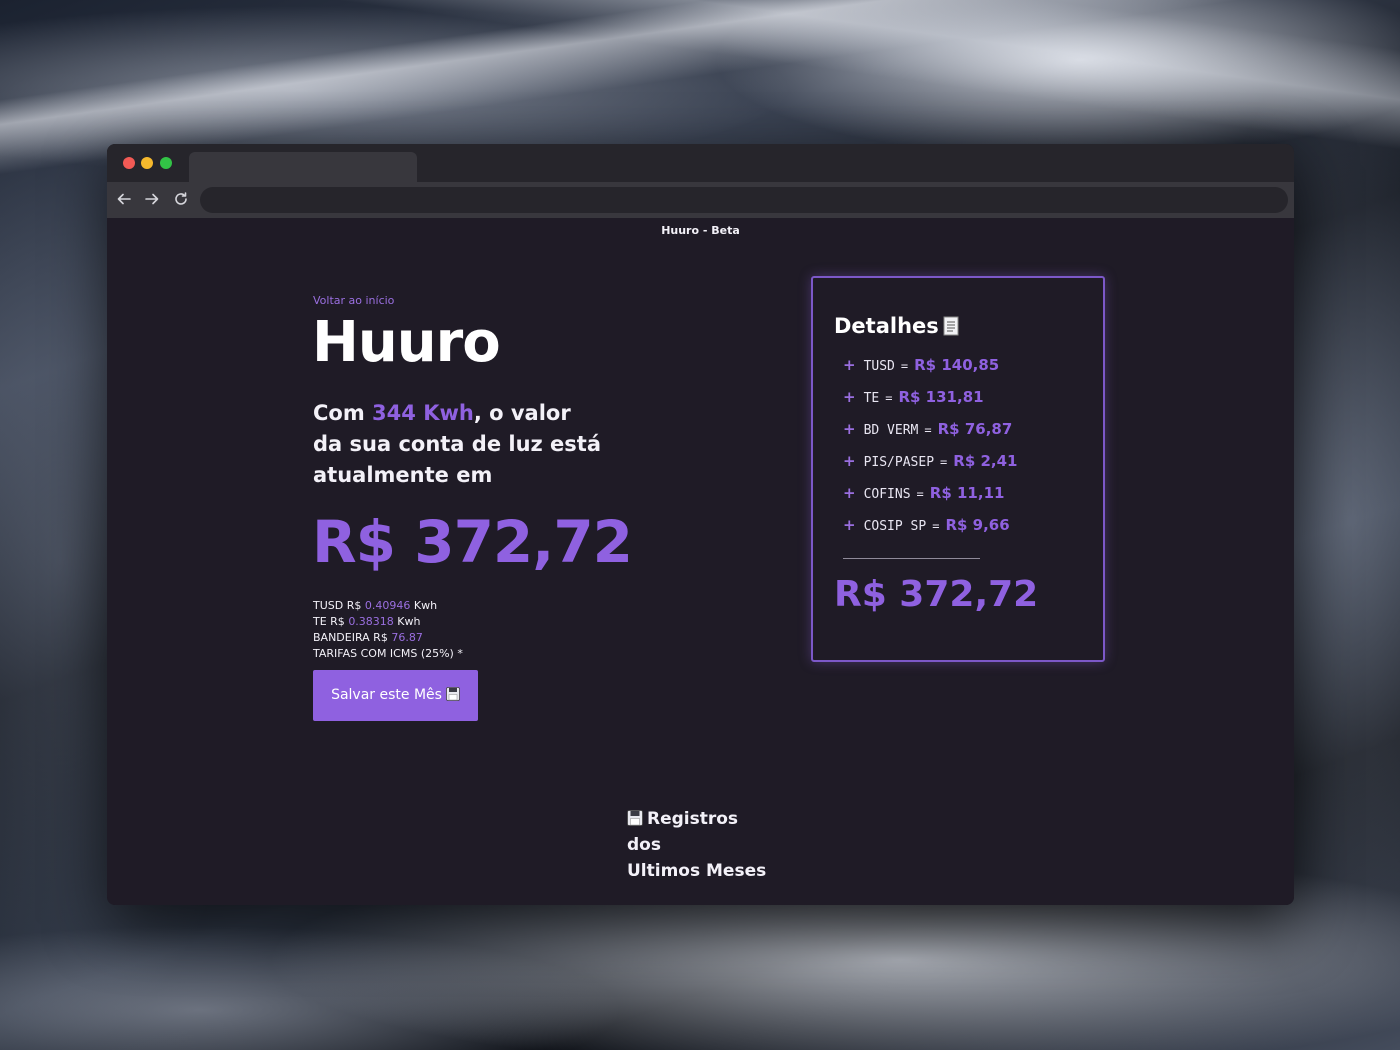 This screenshot has height=1050, width=1400. Describe the element at coordinates (911, 558) in the screenshot. I see `details-divider` at that location.